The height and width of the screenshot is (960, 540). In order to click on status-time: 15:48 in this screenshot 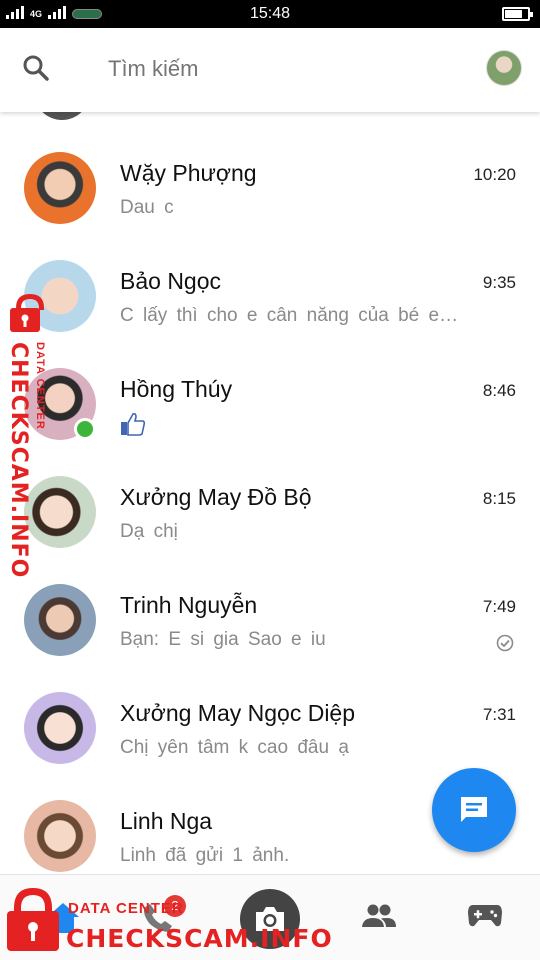, I will do `click(270, 13)`.